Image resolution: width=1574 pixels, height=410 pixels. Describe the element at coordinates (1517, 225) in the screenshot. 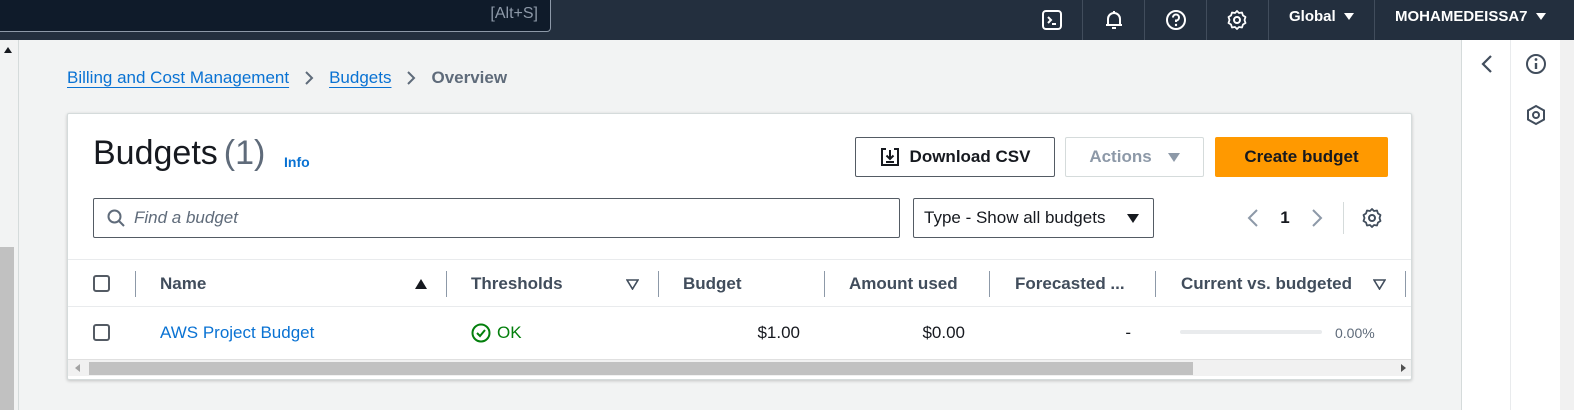

I see `tools-panel` at that location.